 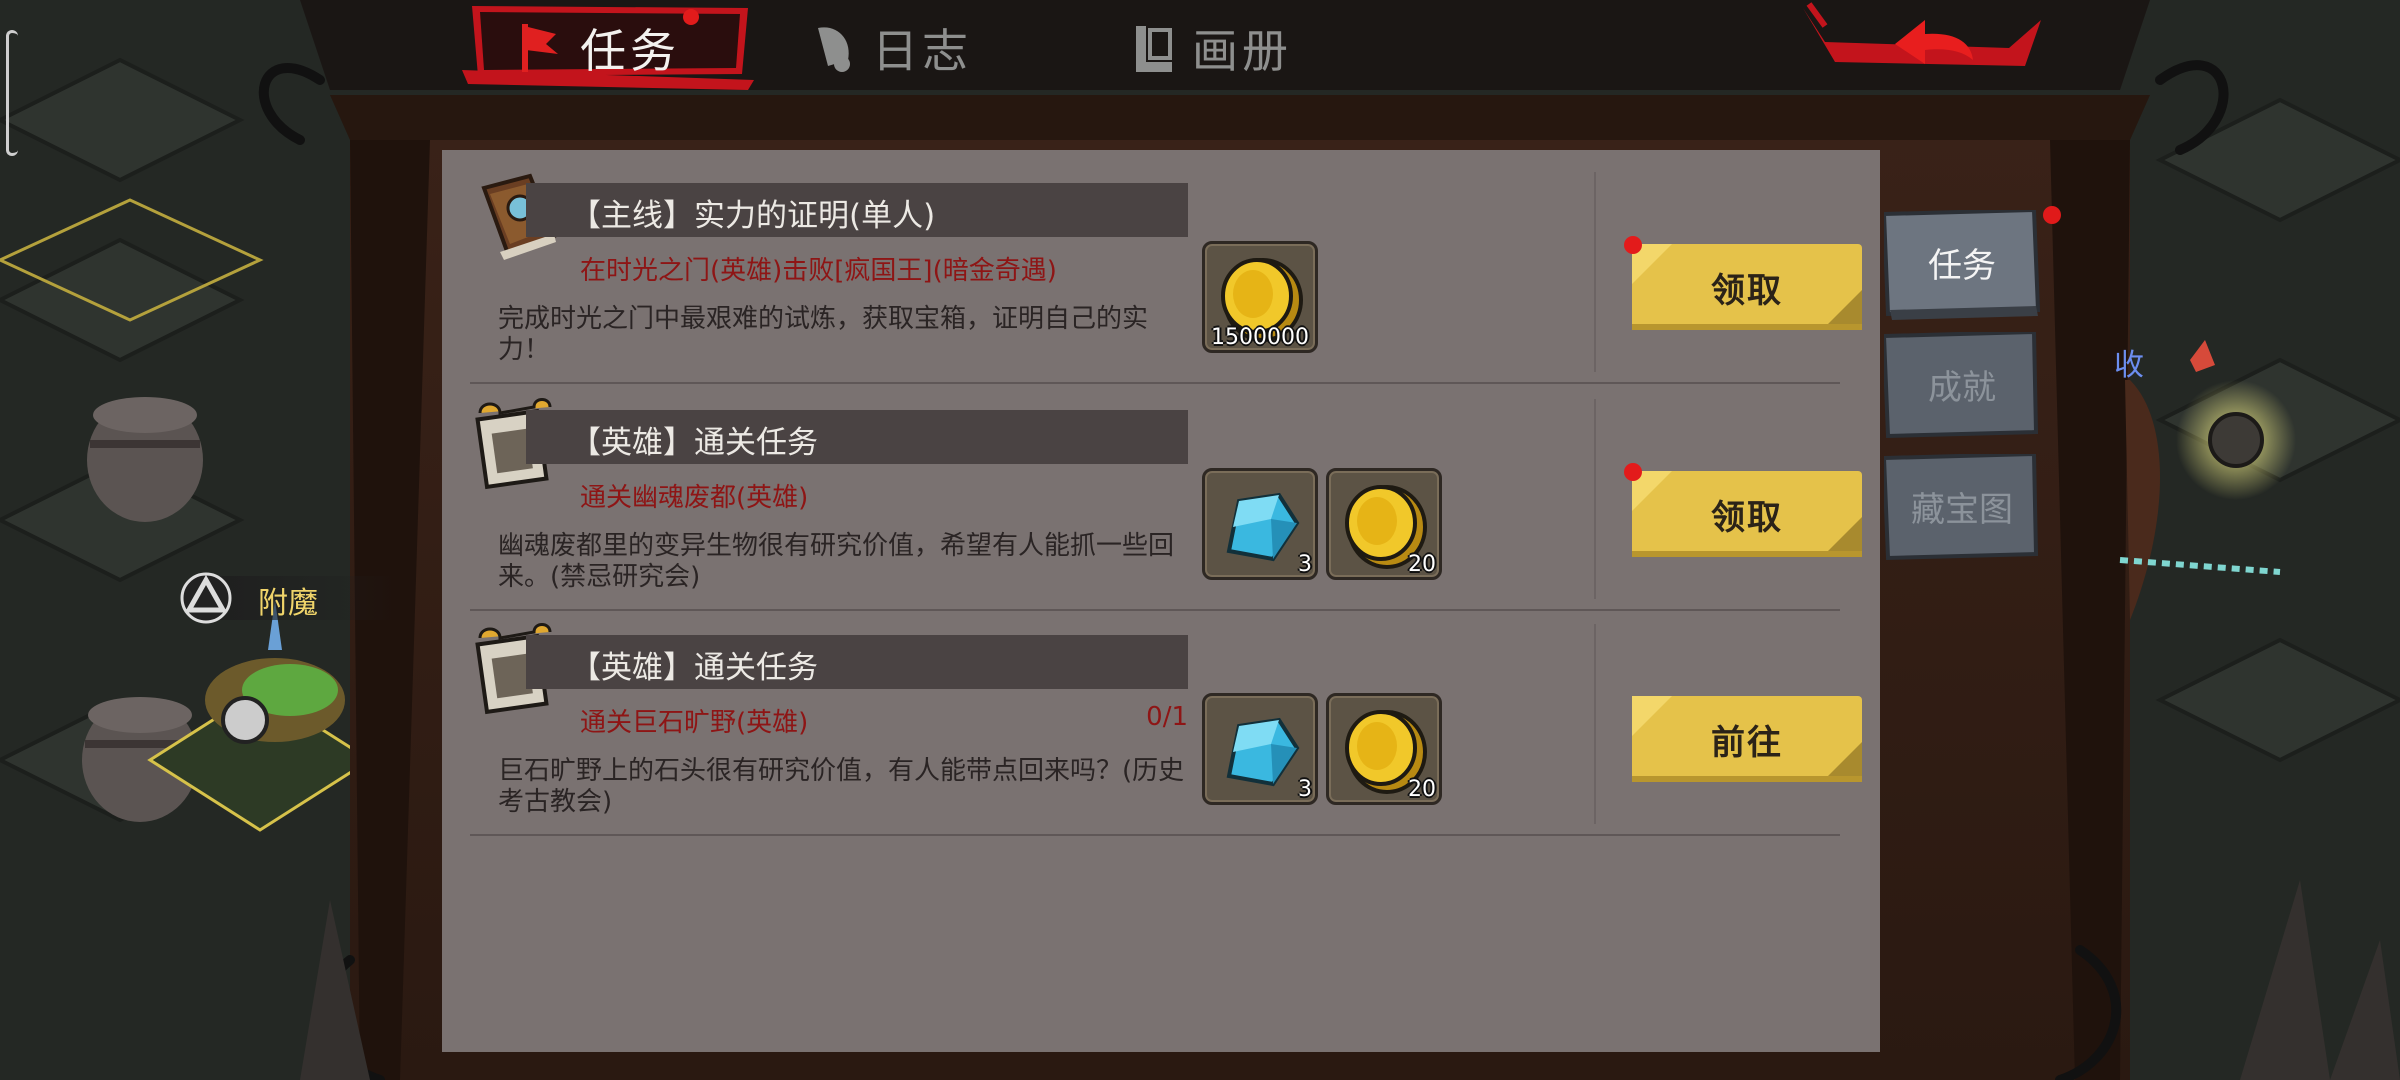 What do you see at coordinates (694, 723) in the screenshot?
I see `quest-goal: 通关巨石旷野(英雄)` at bounding box center [694, 723].